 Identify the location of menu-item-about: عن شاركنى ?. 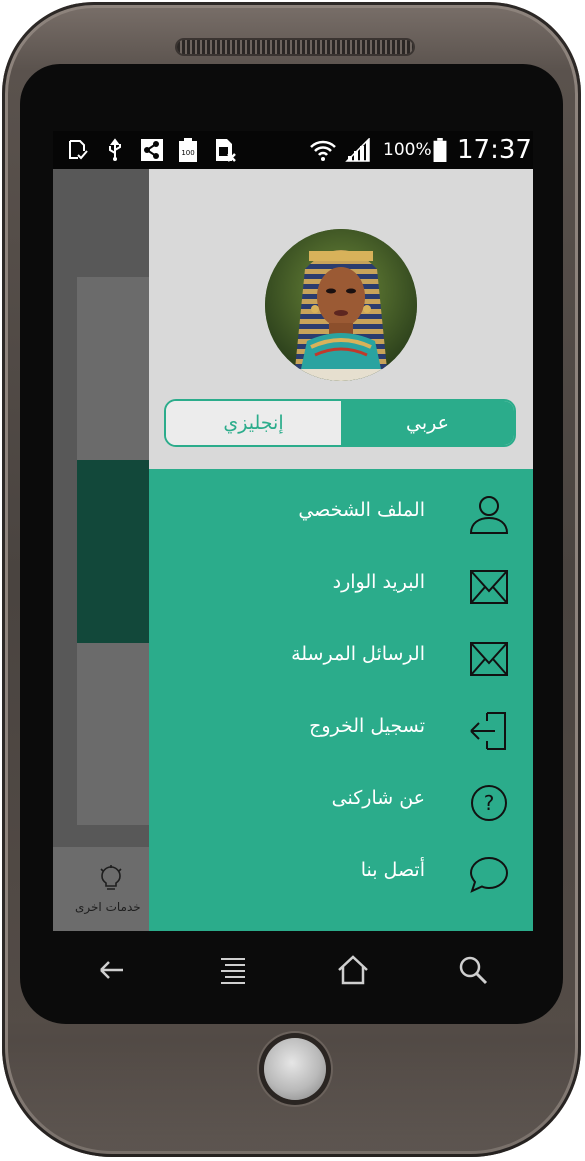
(341, 805).